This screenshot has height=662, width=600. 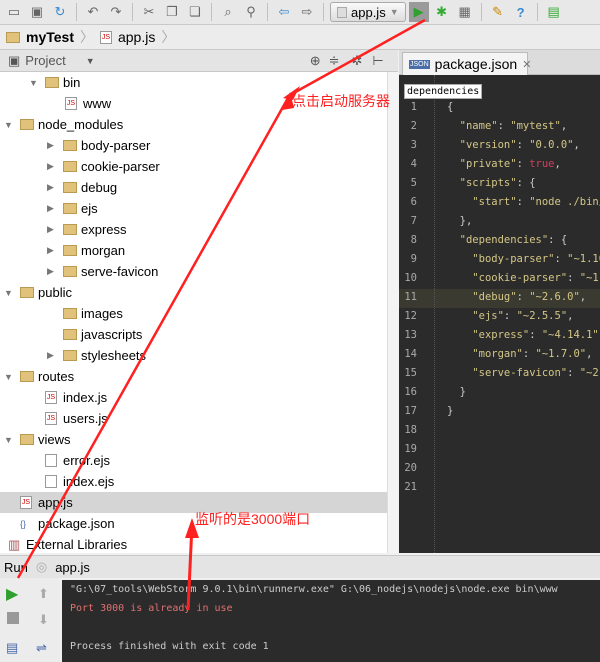 I want to click on annotation-port: 监听的是3000端口, so click(x=253, y=519).